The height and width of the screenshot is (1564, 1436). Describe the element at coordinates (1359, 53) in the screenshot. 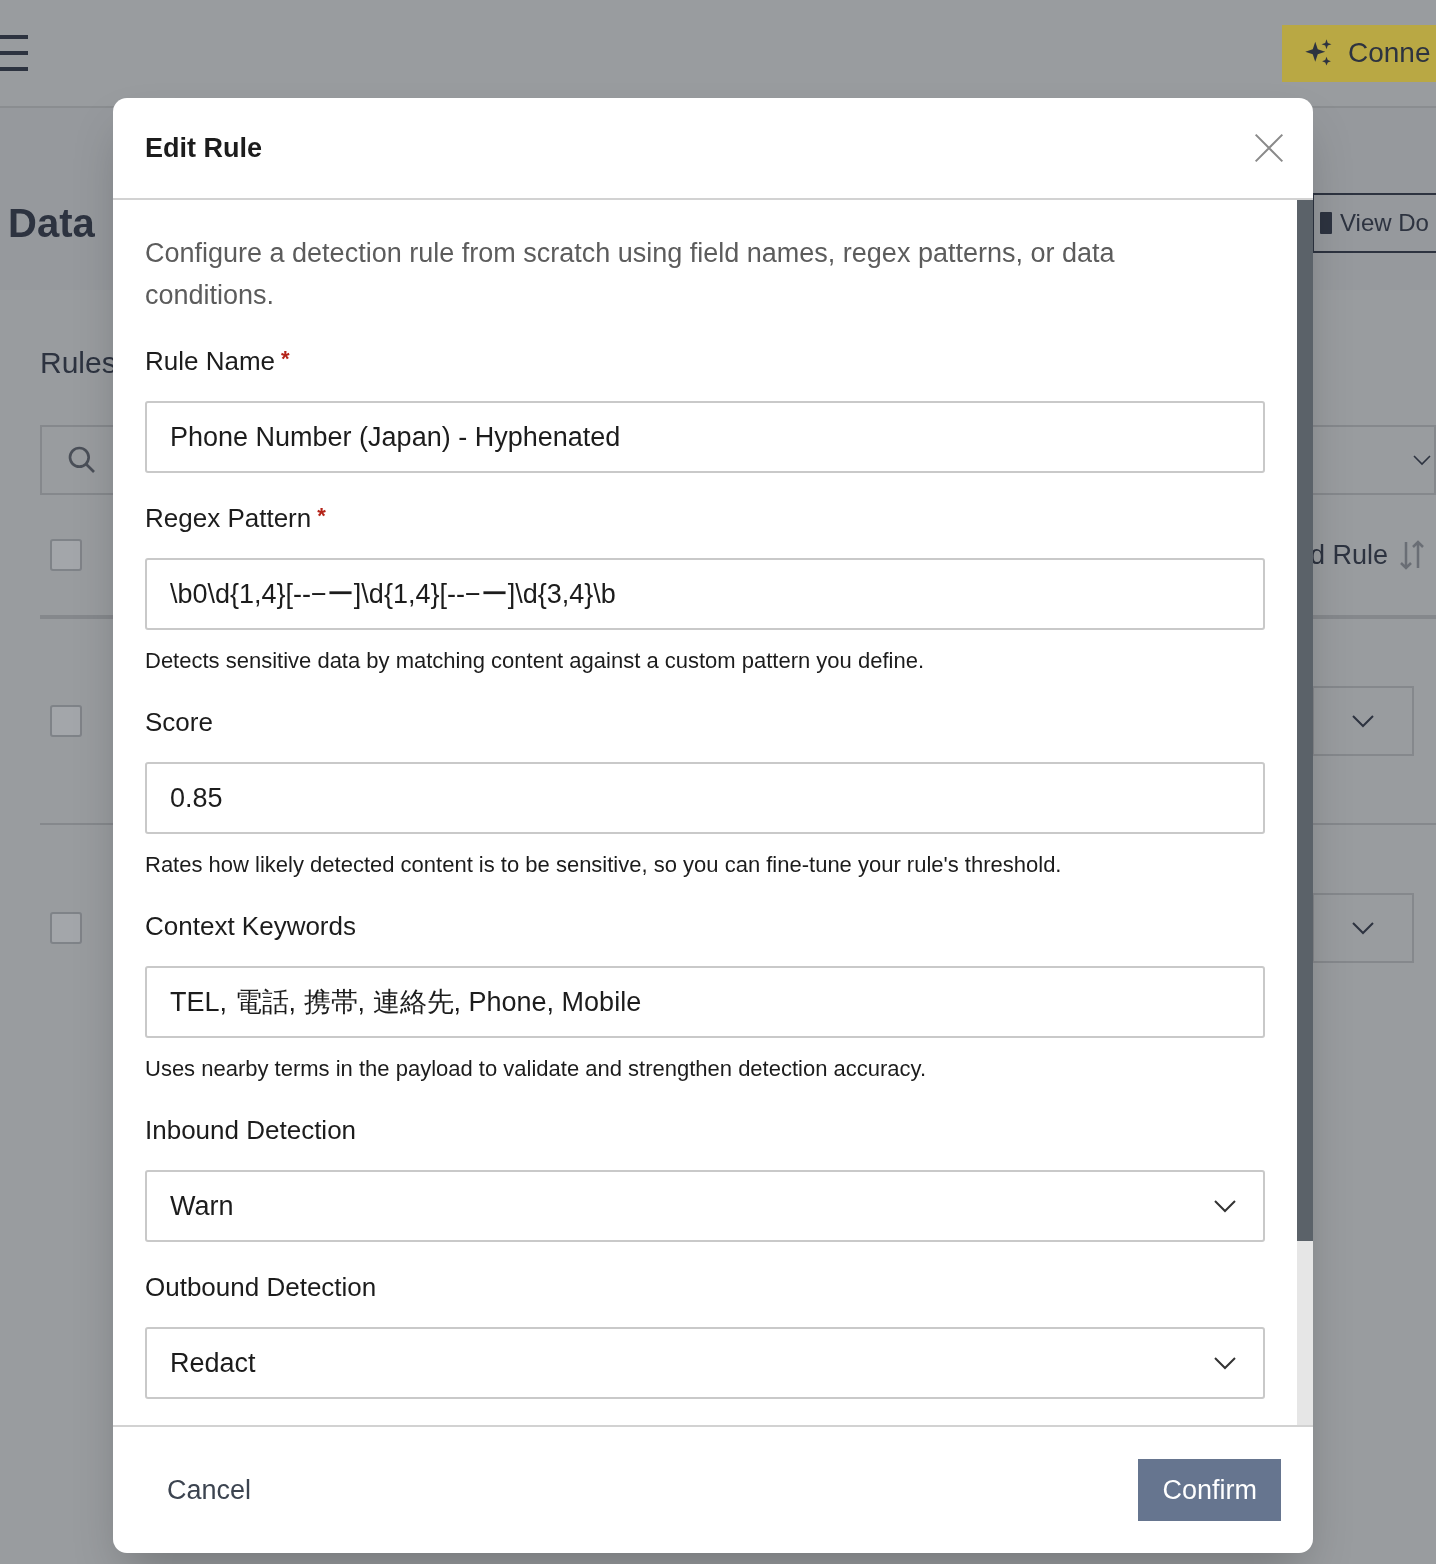

I see `connect-button: Conne` at that location.